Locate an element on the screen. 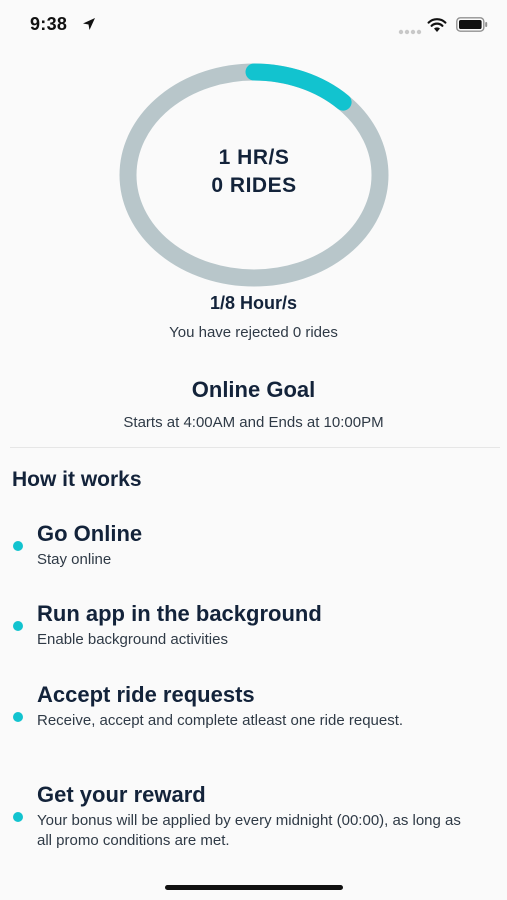 The height and width of the screenshot is (900, 507). signal-icon is located at coordinates (410, 32).